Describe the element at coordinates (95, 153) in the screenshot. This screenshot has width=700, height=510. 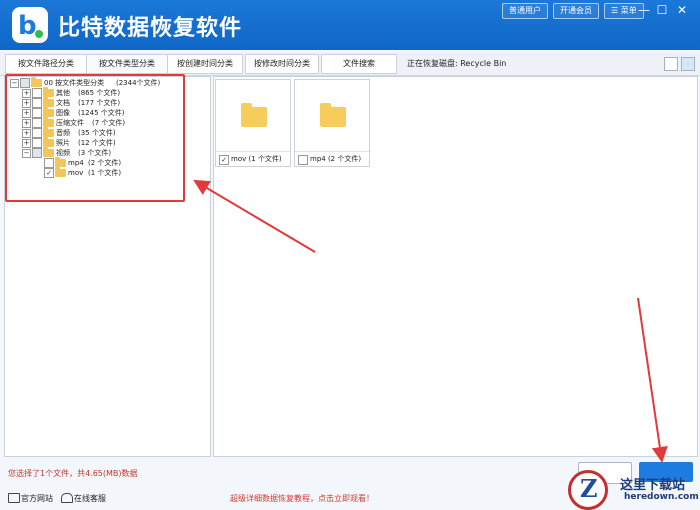
I see `tree-item-count: (3 个文件)` at that location.